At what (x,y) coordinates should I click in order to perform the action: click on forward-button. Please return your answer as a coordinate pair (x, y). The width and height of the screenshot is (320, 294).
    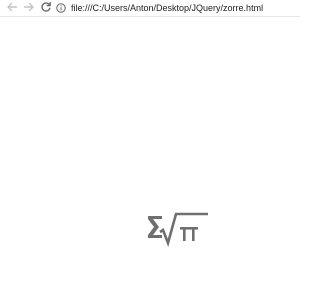
    Looking at the image, I should click on (29, 7).